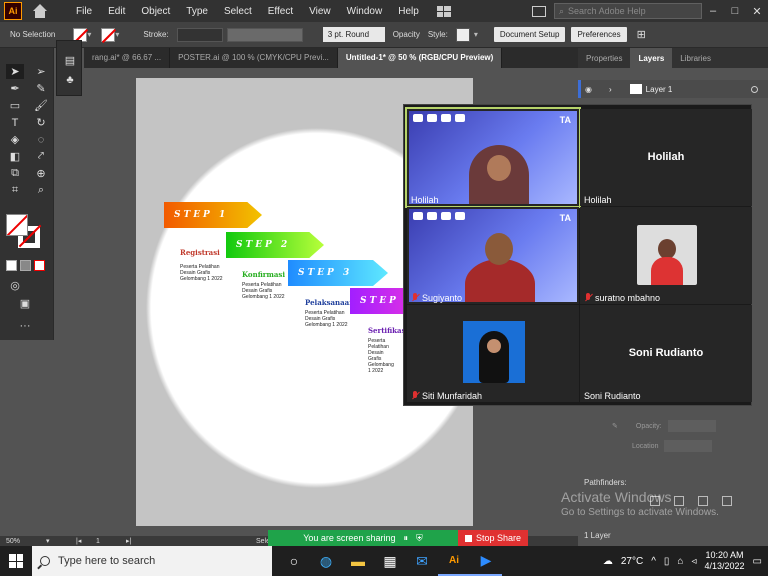 This screenshot has width=768, height=576. I want to click on blend-tool-icon: ⧉, so click(15, 173).